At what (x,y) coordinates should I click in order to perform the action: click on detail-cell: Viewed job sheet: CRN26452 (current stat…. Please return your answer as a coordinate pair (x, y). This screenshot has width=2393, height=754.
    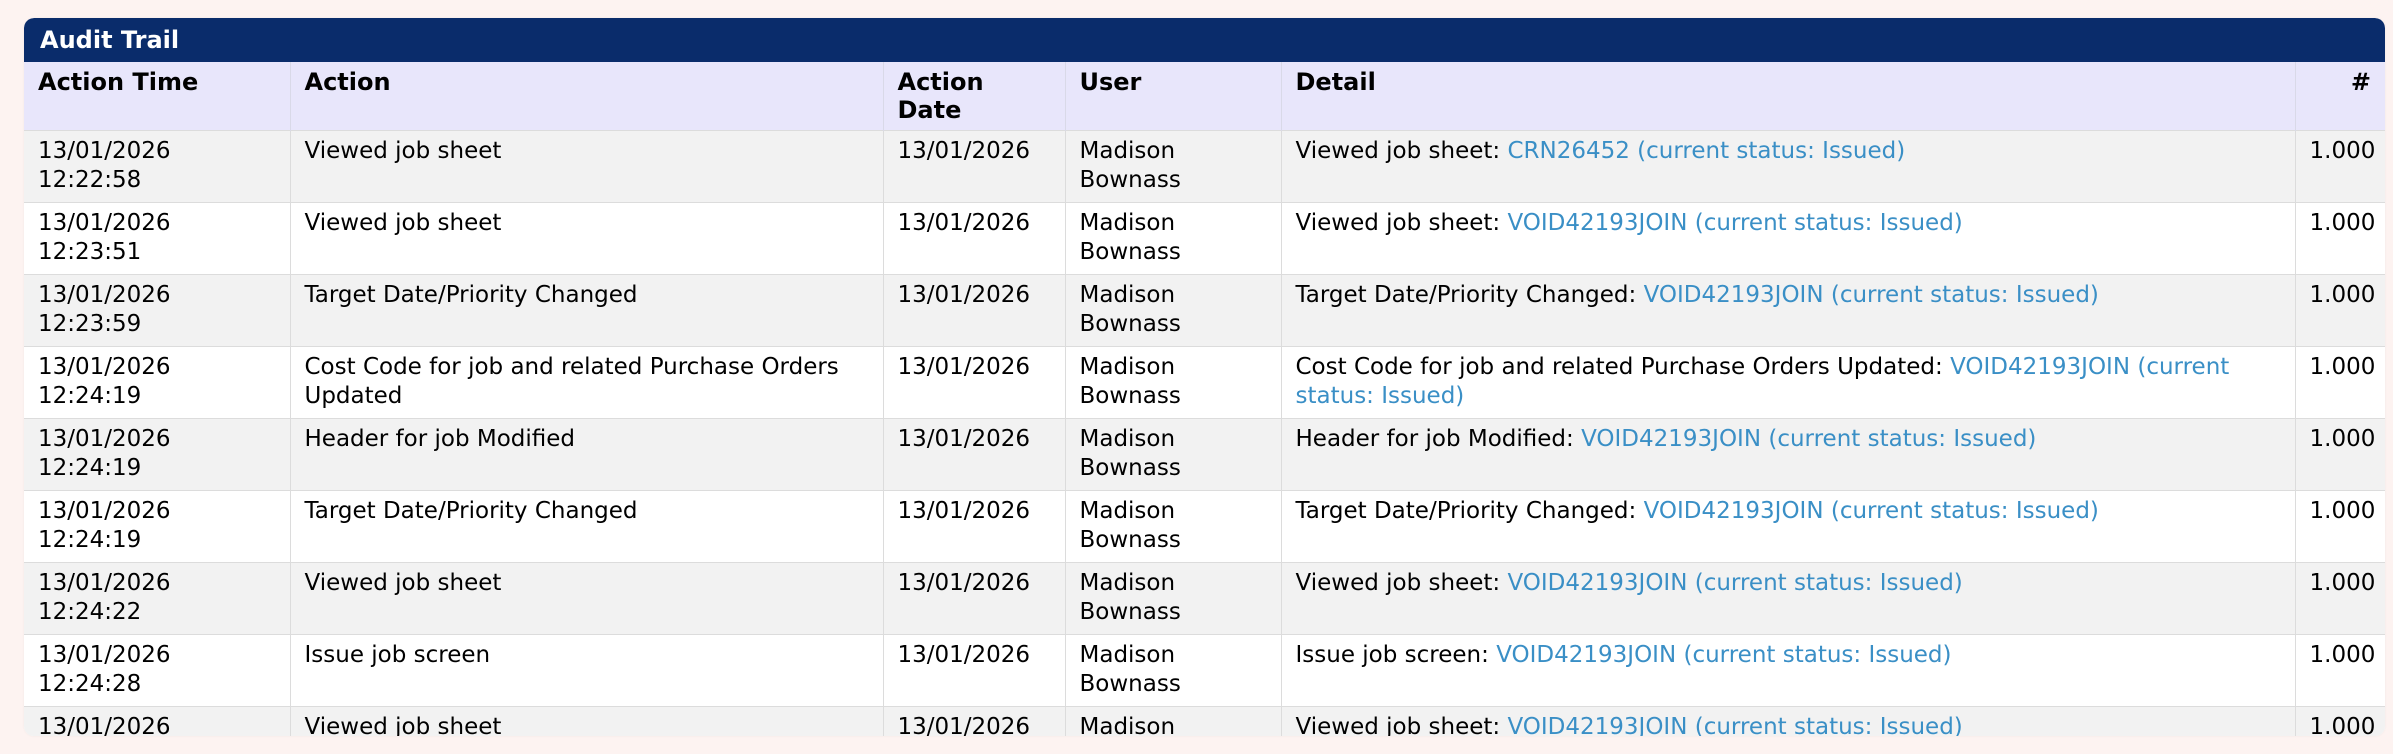
    Looking at the image, I should click on (1788, 166).